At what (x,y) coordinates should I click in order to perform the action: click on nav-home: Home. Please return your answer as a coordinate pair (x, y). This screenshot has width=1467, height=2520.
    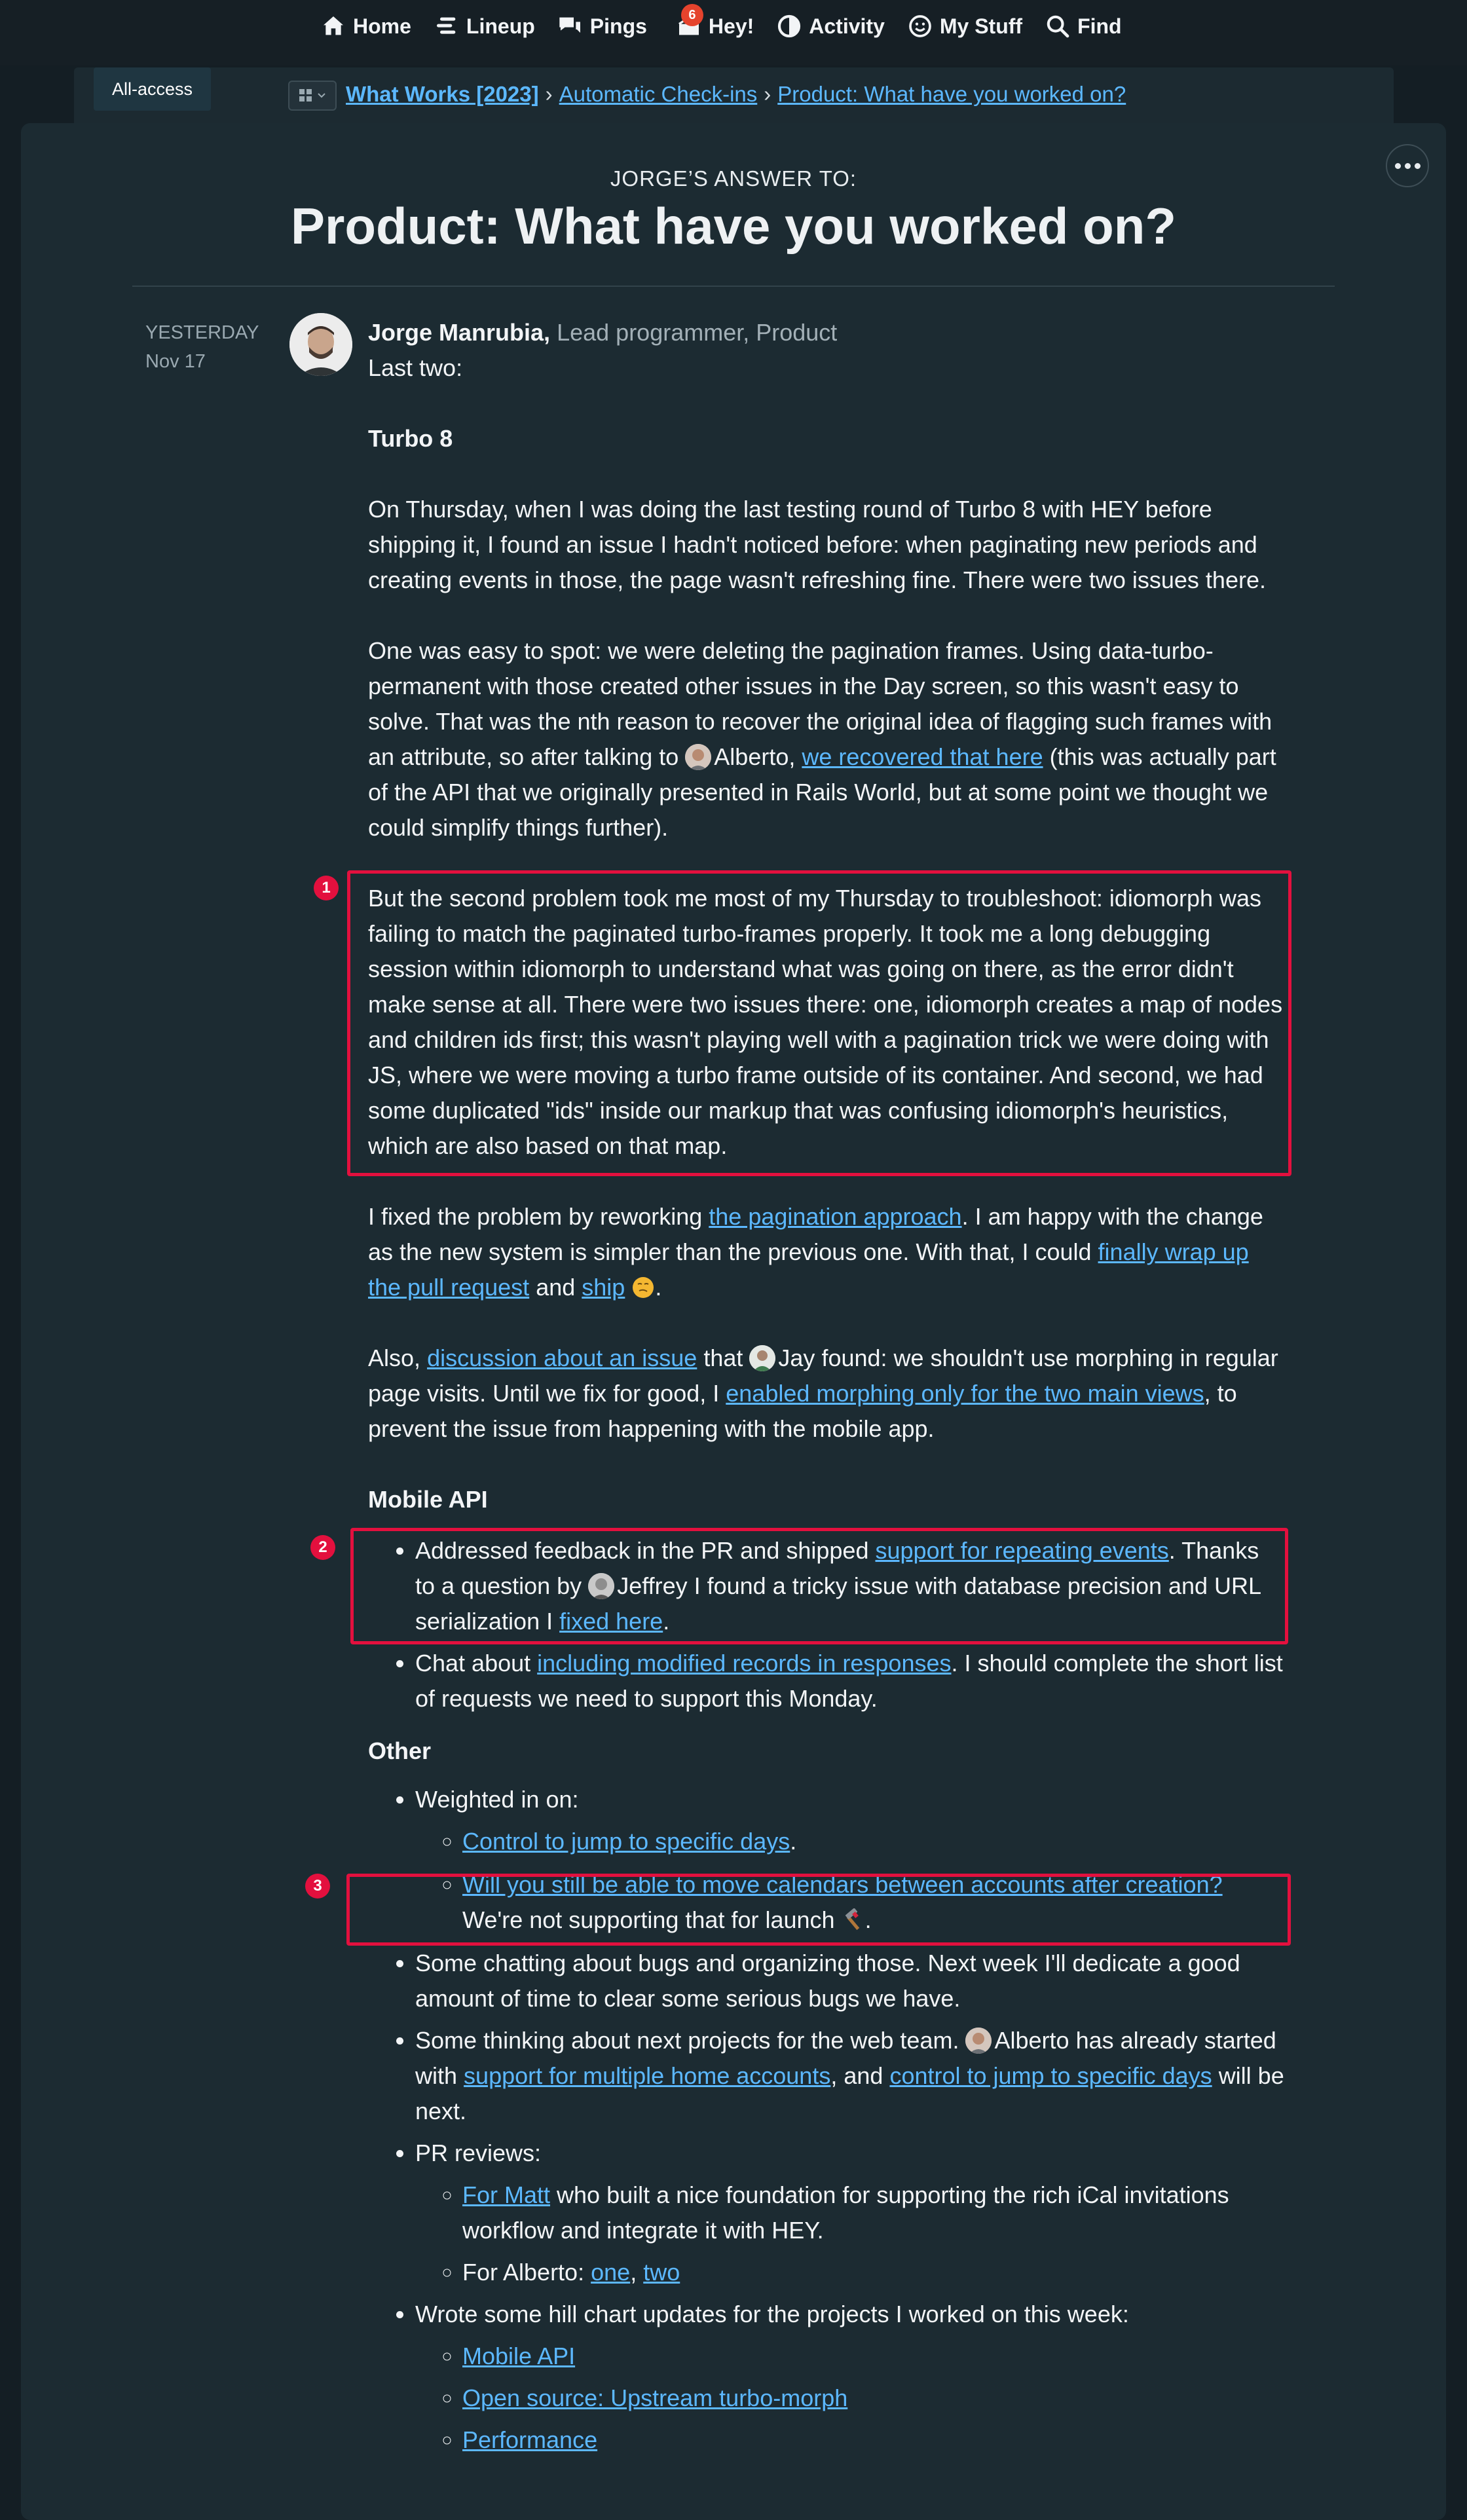
    Looking at the image, I should click on (372, 26).